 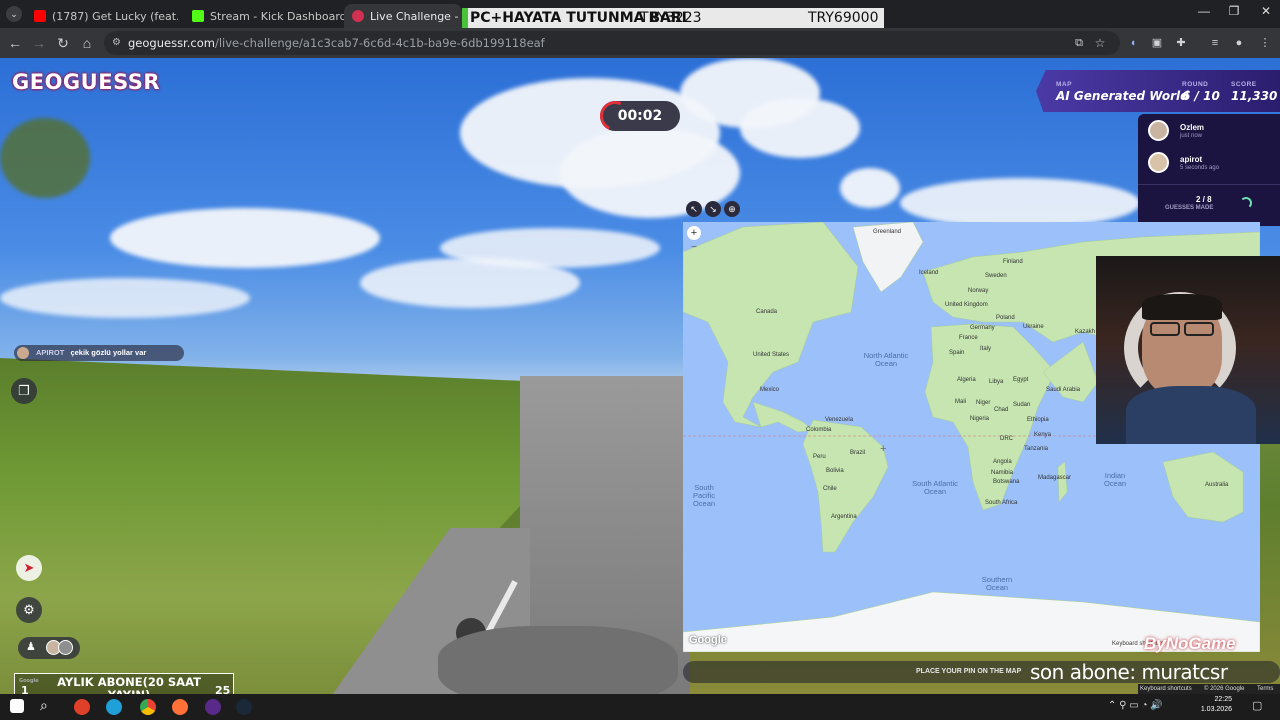 What do you see at coordinates (1239, 43) in the screenshot?
I see `profile-icon: ●` at bounding box center [1239, 43].